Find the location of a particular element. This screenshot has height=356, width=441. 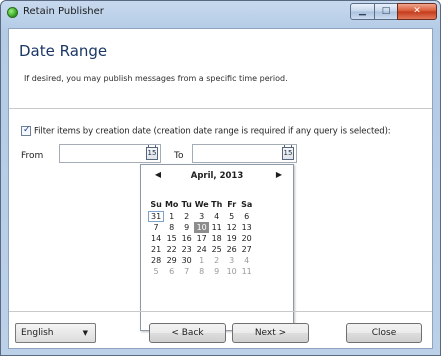

calendar-day: 31 is located at coordinates (156, 216).